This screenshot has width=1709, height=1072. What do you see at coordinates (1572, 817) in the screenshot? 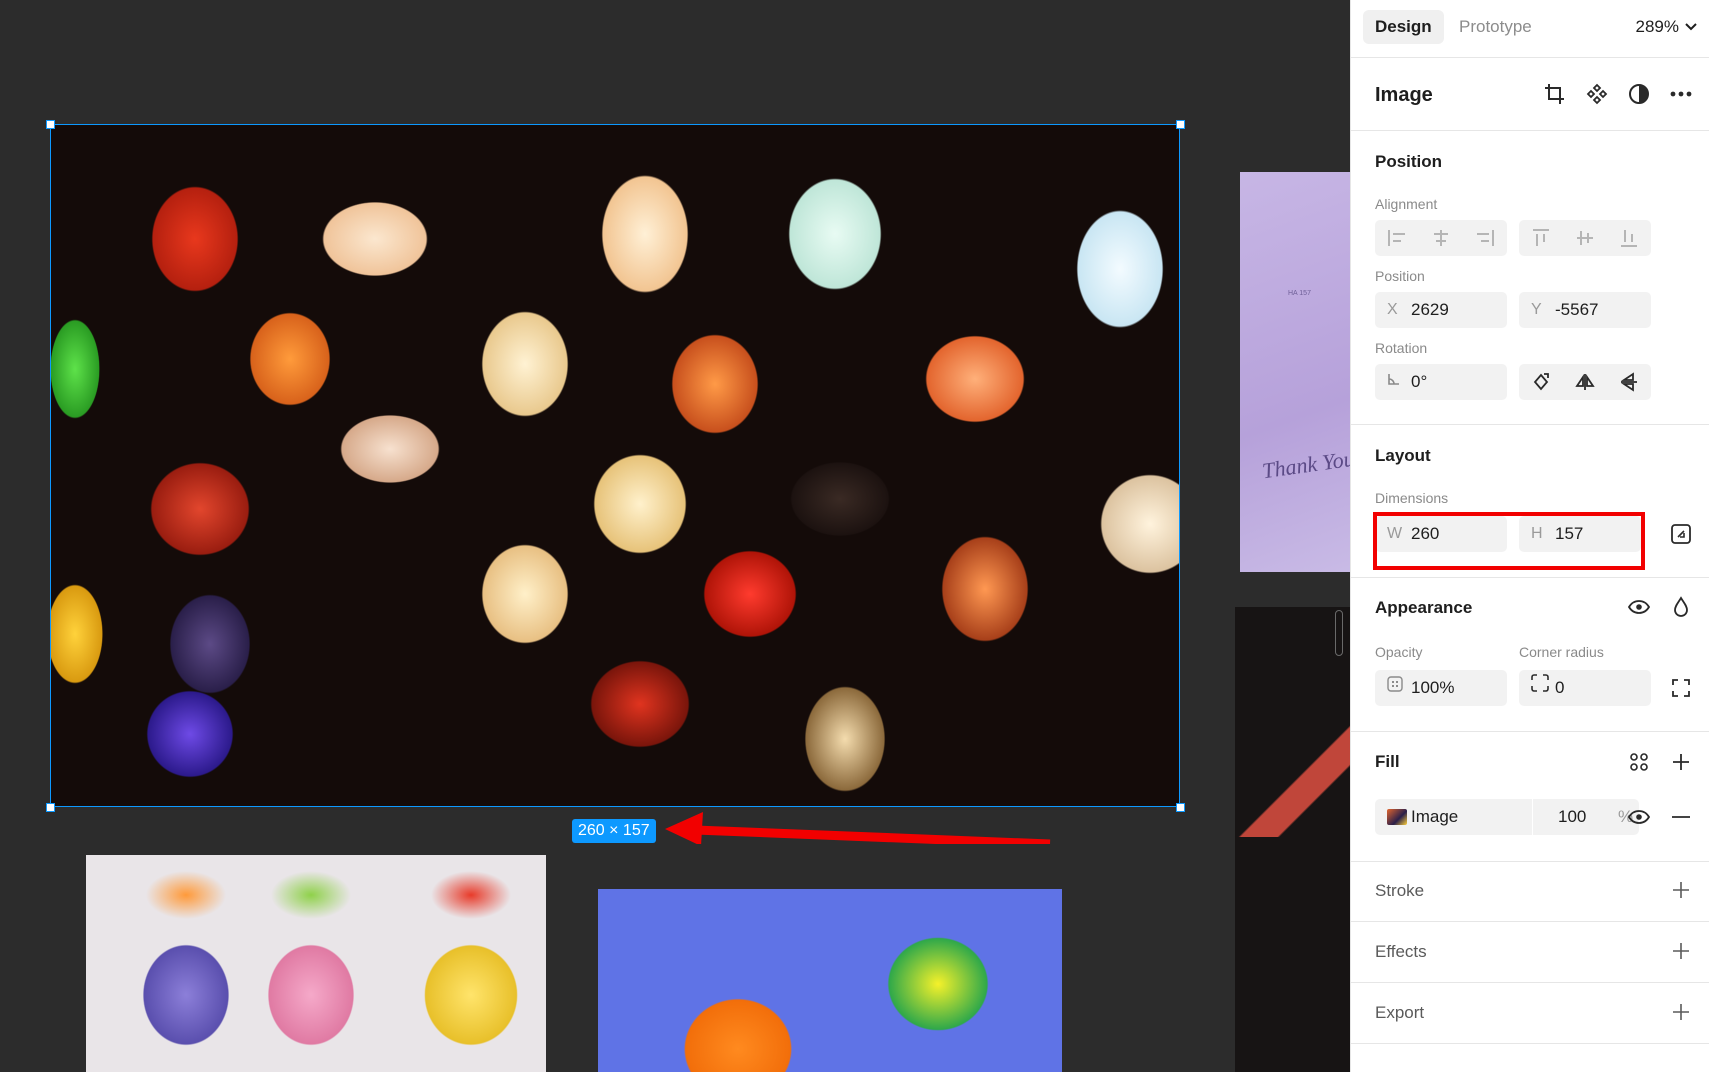
I see `fill-opacity-value: 100` at bounding box center [1572, 817].